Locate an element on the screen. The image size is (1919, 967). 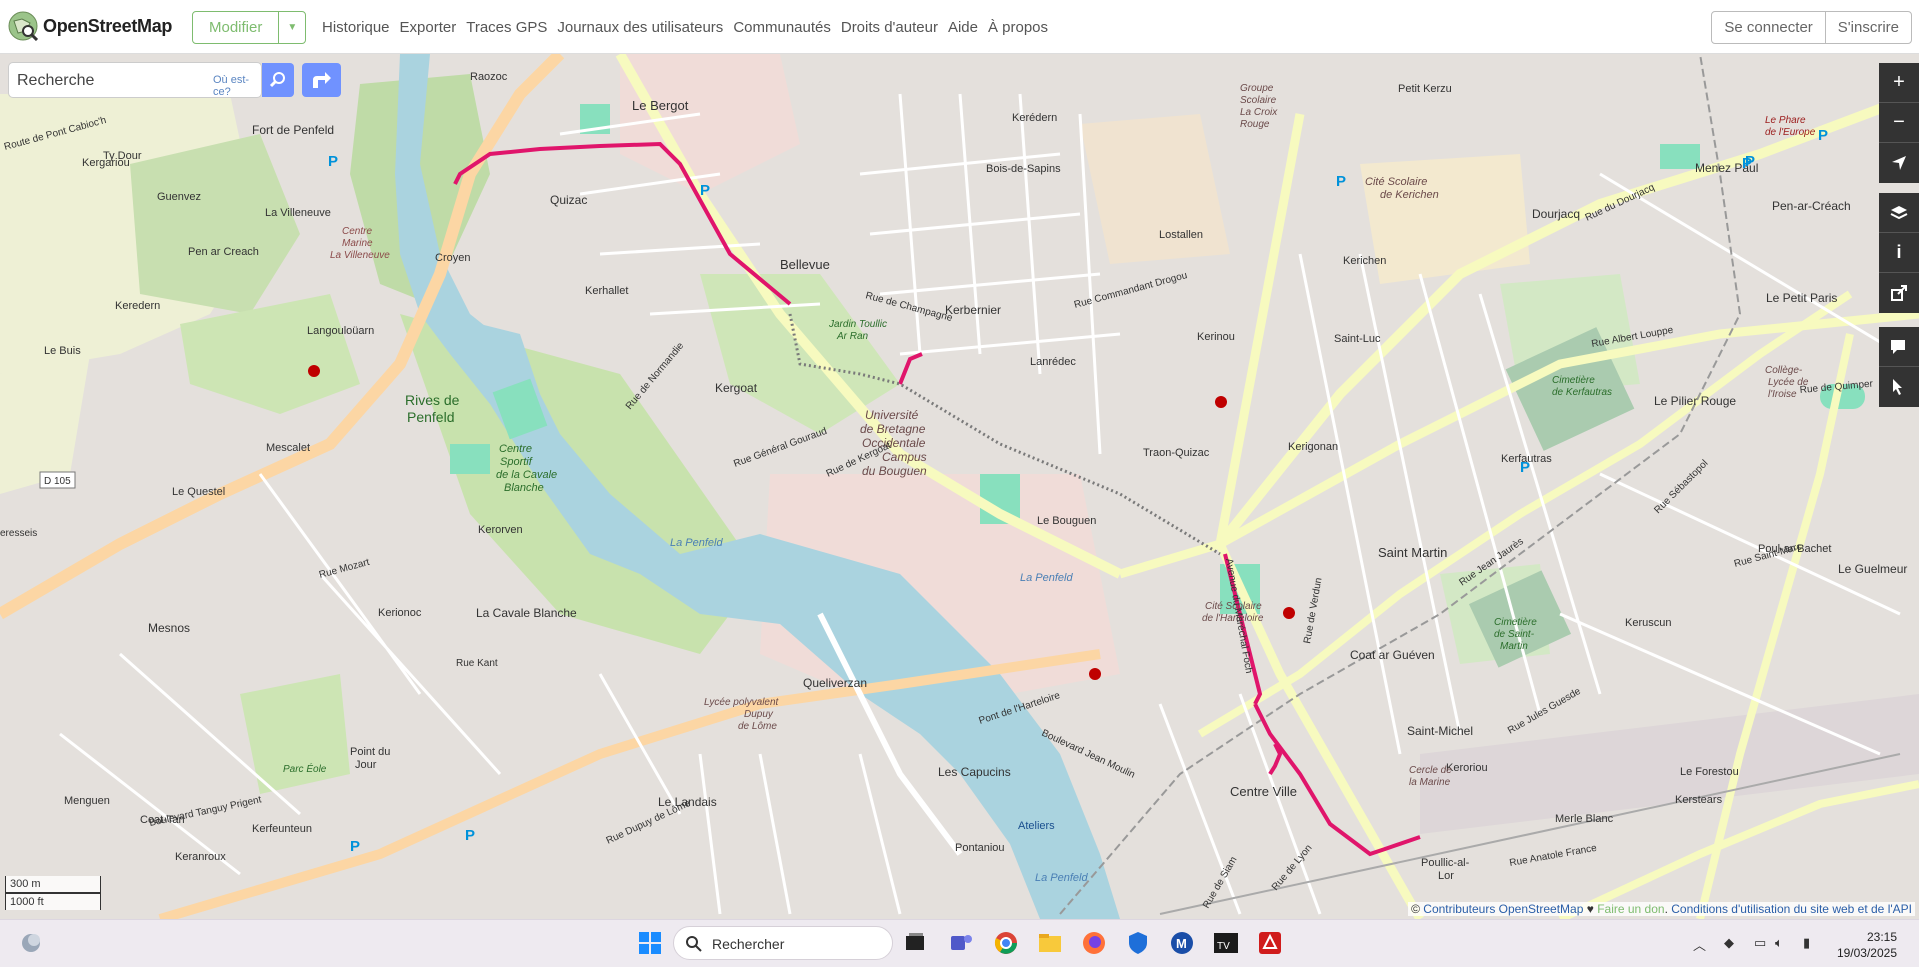
zoom-out-button: − is located at coordinates (1899, 123).